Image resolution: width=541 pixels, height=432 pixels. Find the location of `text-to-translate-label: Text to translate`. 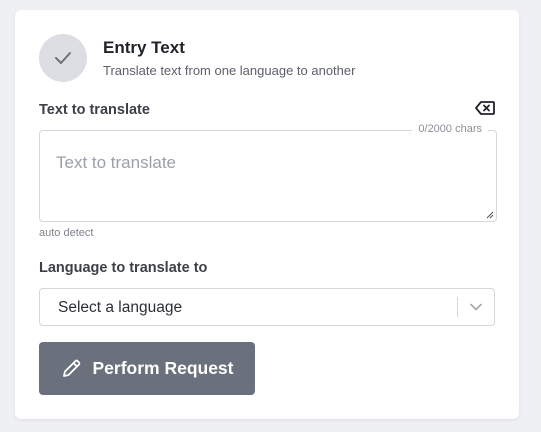

text-to-translate-label: Text to translate is located at coordinates (94, 110).